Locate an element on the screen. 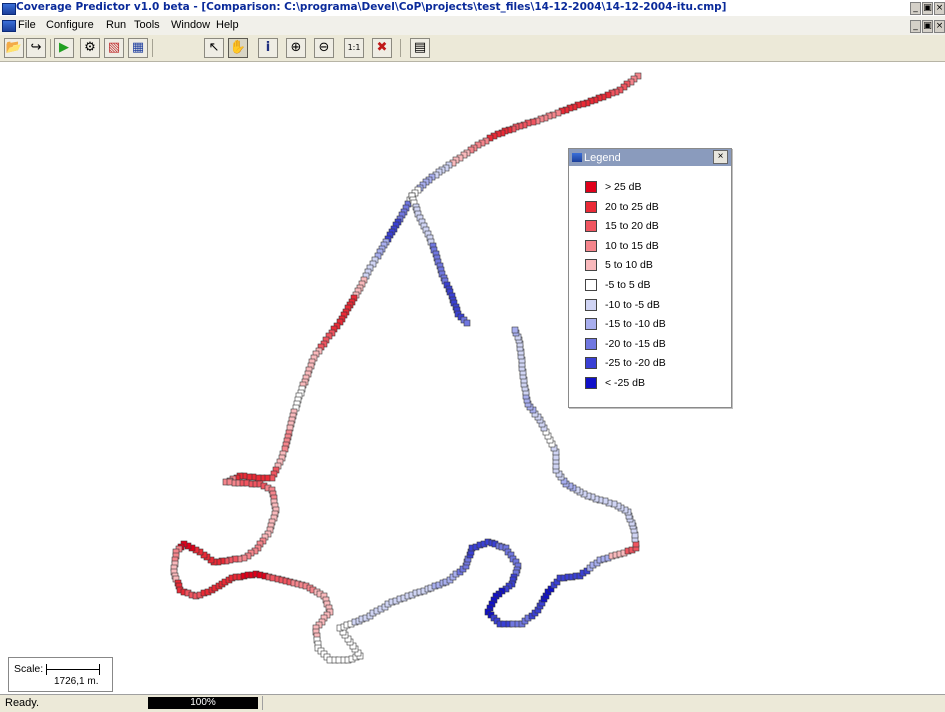  maximize-button: ▣ is located at coordinates (927, 8).